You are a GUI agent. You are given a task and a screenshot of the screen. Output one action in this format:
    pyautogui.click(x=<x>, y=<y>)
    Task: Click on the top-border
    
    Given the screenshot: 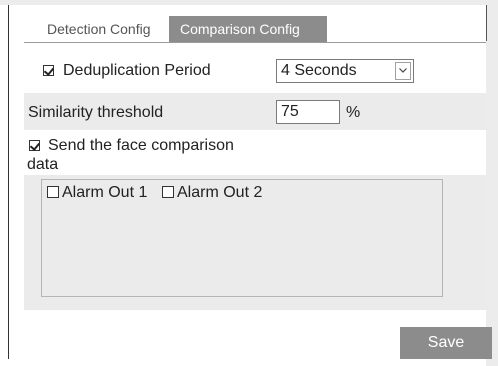 What is the action you would take?
    pyautogui.click(x=249, y=2)
    